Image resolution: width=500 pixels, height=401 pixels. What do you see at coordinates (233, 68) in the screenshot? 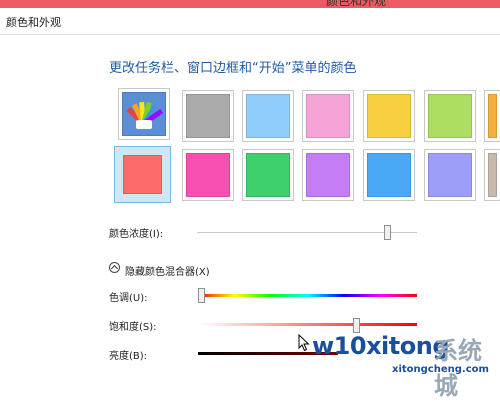
I see `page-title: 更改任务栏、窗口边框和“开始”菜单的颜色` at bounding box center [233, 68].